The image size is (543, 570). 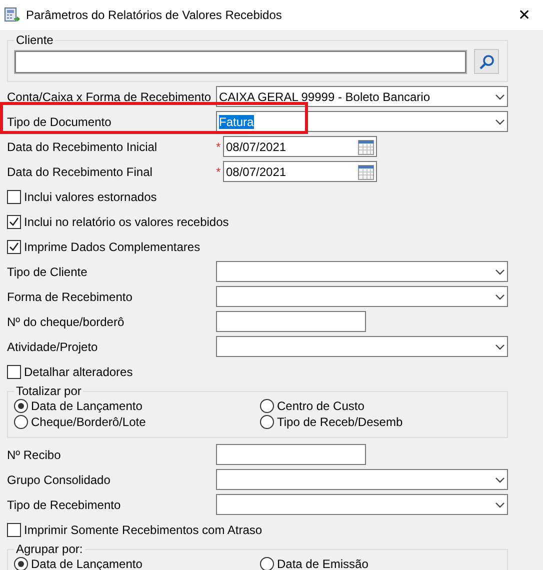 What do you see at coordinates (49, 549) in the screenshot?
I see `group-title: Agrupar por:` at bounding box center [49, 549].